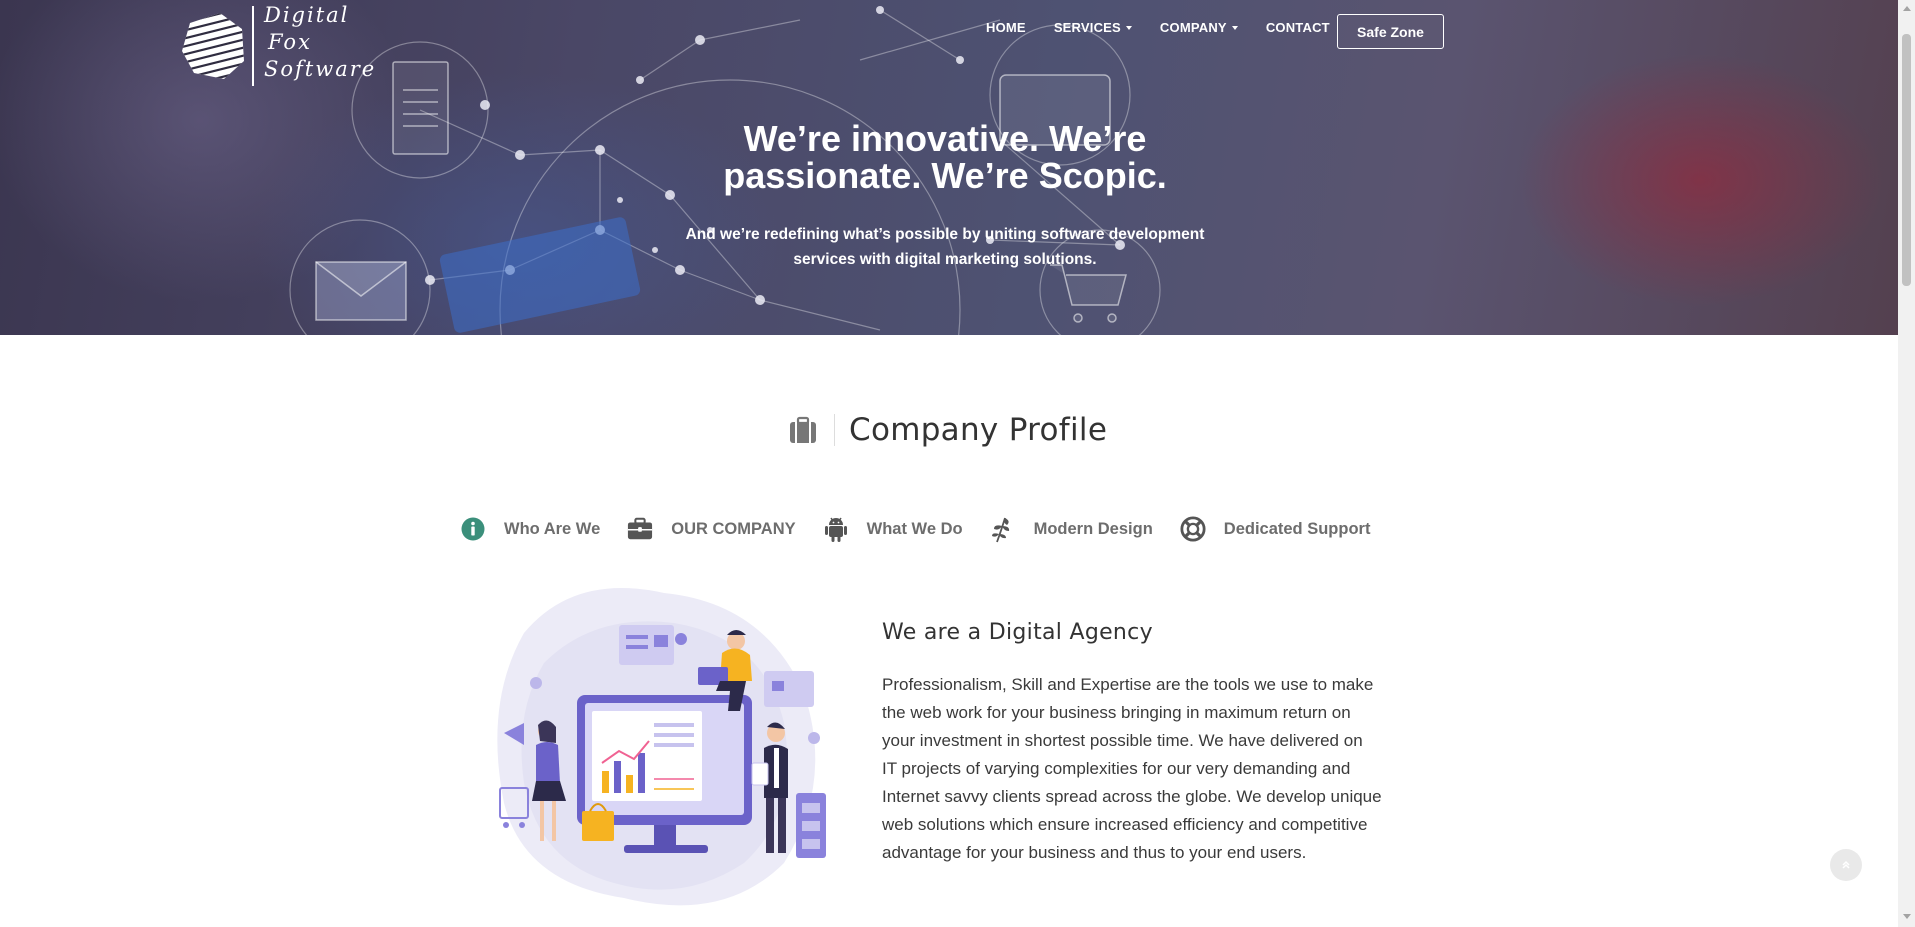  Describe the element at coordinates (1017, 632) in the screenshot. I see `content-title: We are a Digital Agency` at that location.